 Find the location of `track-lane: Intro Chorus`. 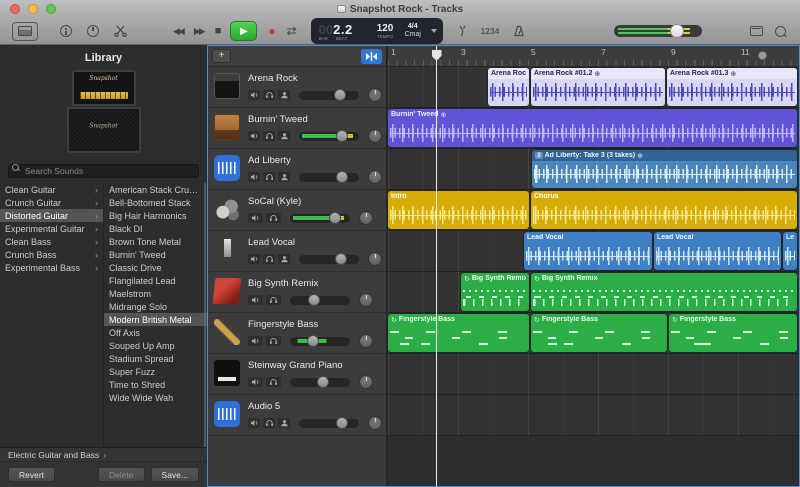

track-lane: Intro Chorus is located at coordinates (593, 210).